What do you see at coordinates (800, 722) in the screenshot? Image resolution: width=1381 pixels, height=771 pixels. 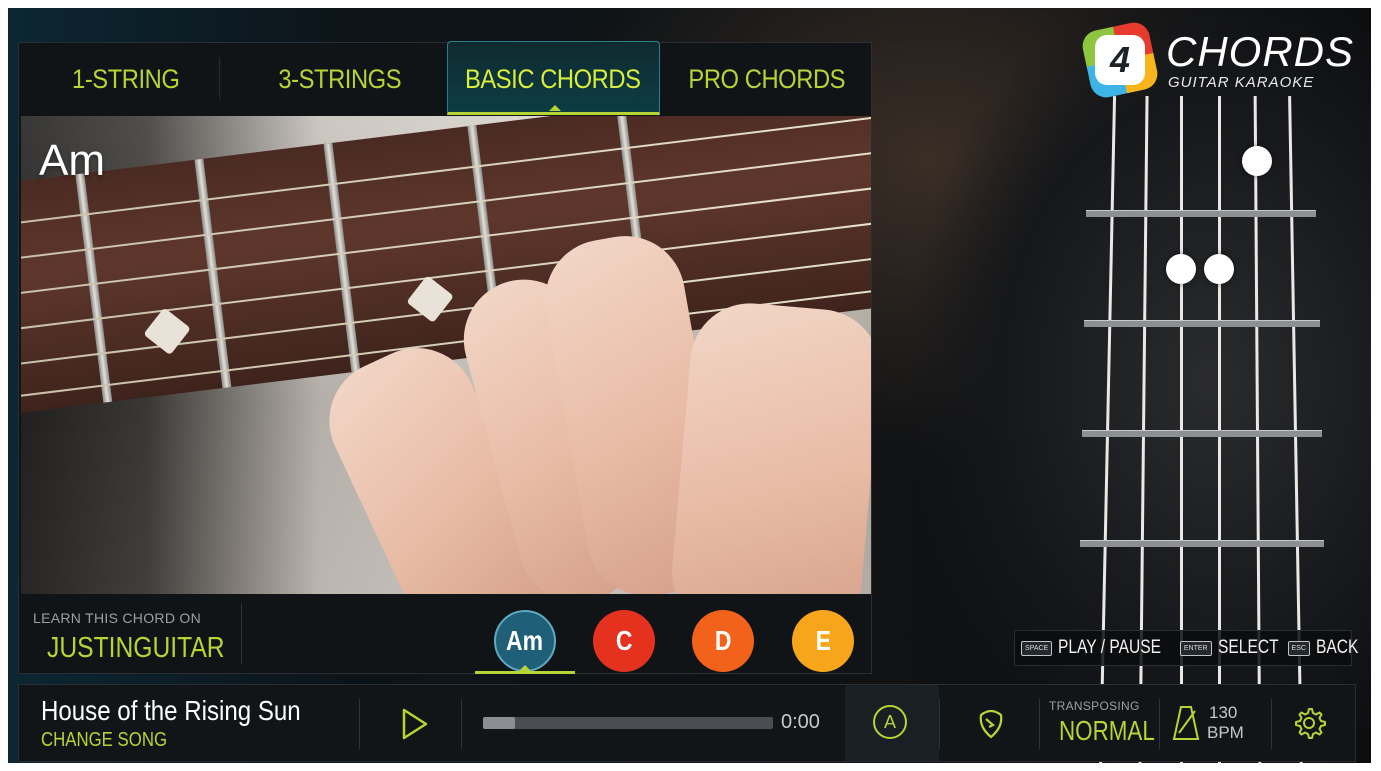 I see `playback-time: 0:00` at bounding box center [800, 722].